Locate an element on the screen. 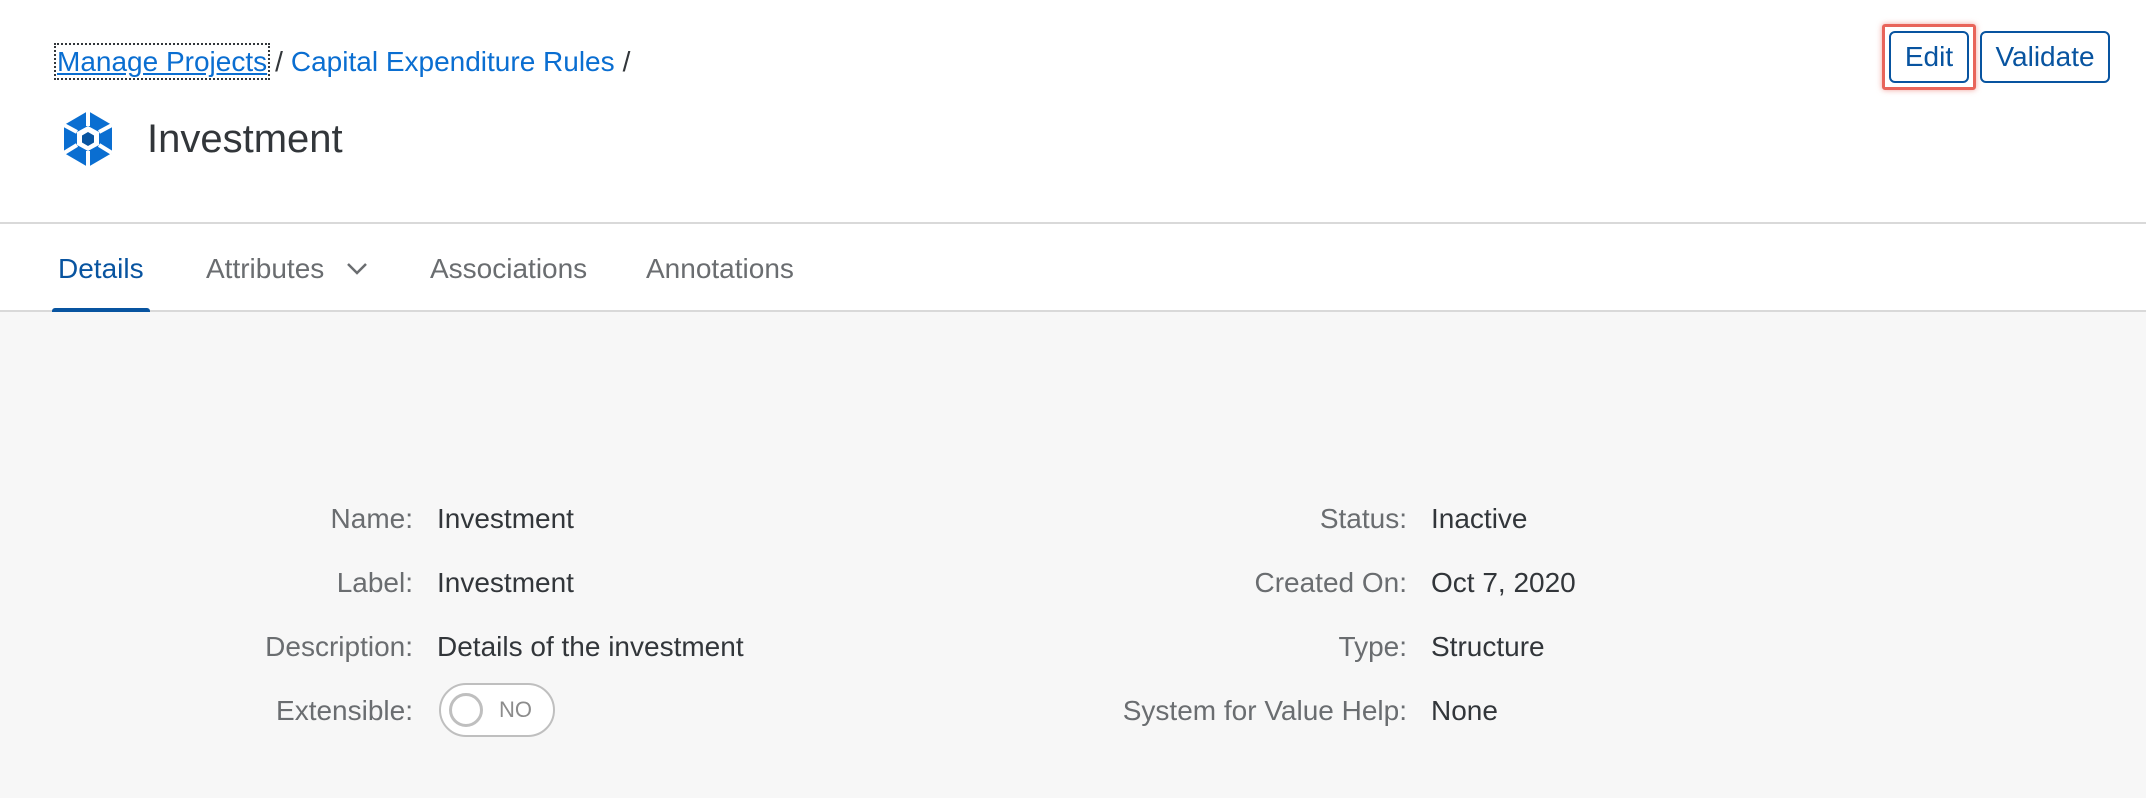 The width and height of the screenshot is (2146, 798). validate-button: Validate is located at coordinates (2045, 57).